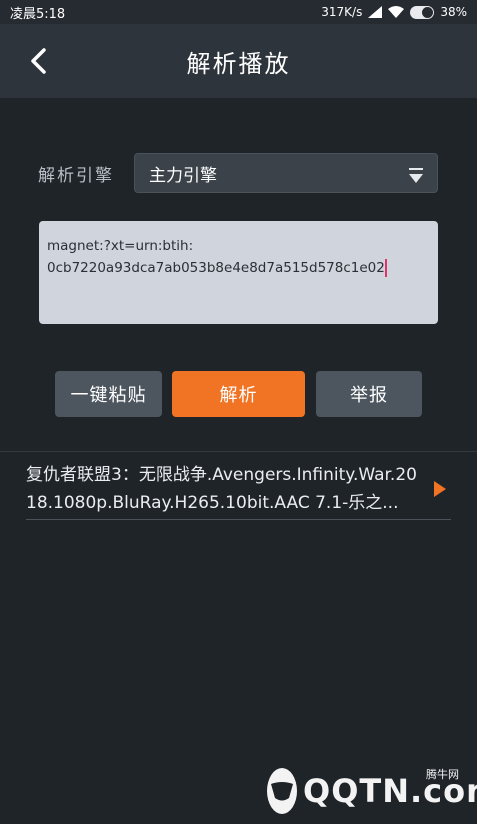 This screenshot has width=477, height=824. Describe the element at coordinates (286, 173) in the screenshot. I see `engine-select: 主力引擎` at that location.